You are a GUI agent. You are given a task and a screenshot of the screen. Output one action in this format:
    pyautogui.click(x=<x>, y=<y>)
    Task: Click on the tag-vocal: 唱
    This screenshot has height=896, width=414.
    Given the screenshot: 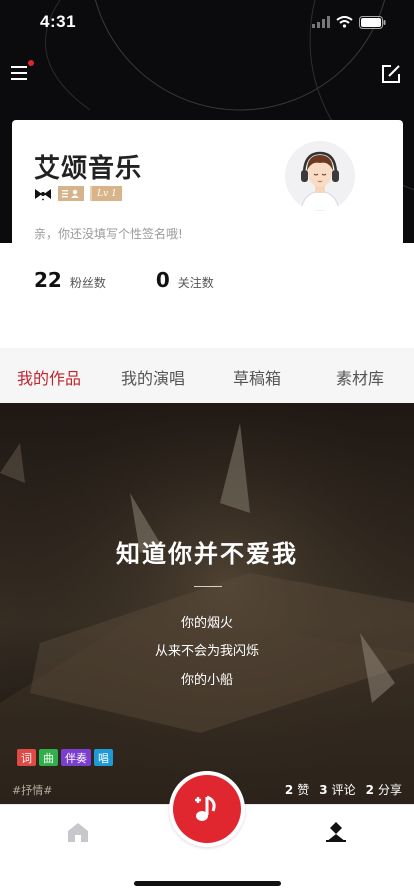 What is the action you would take?
    pyautogui.click(x=103, y=757)
    